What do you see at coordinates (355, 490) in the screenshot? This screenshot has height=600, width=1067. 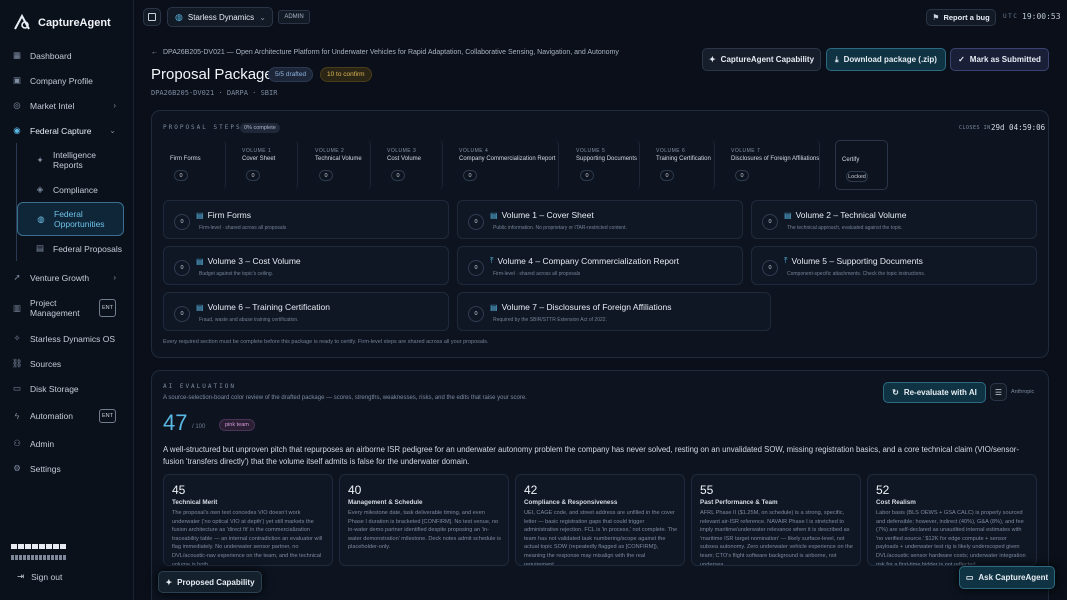 I see `criterion-score: 40` at bounding box center [355, 490].